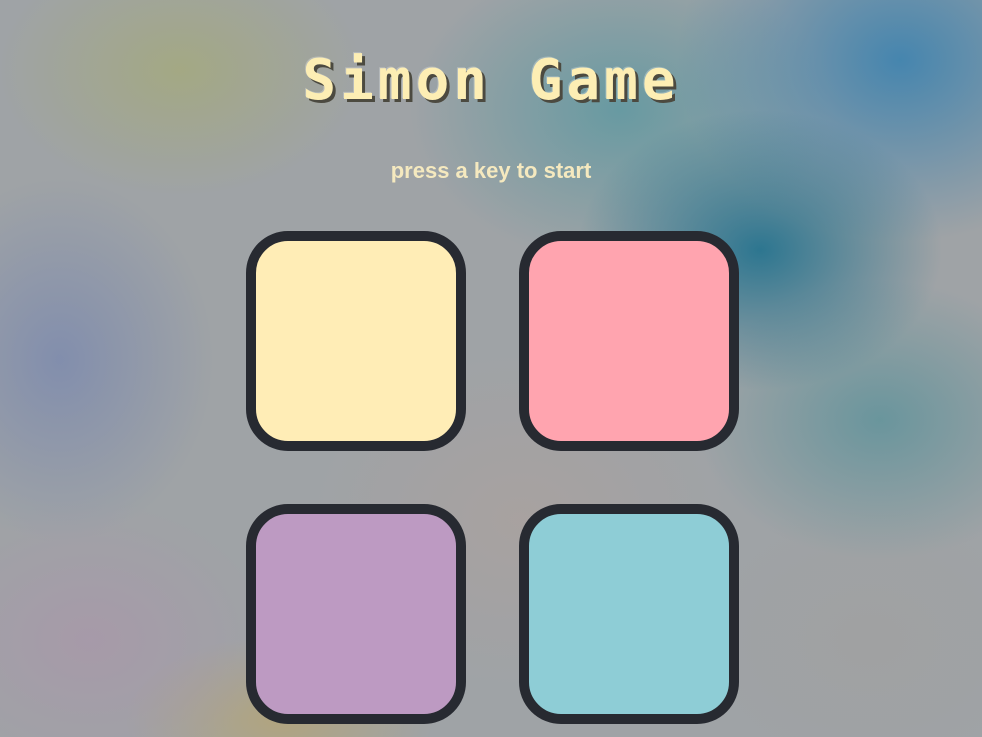  I want to click on simon-pad-purple, so click(356, 614).